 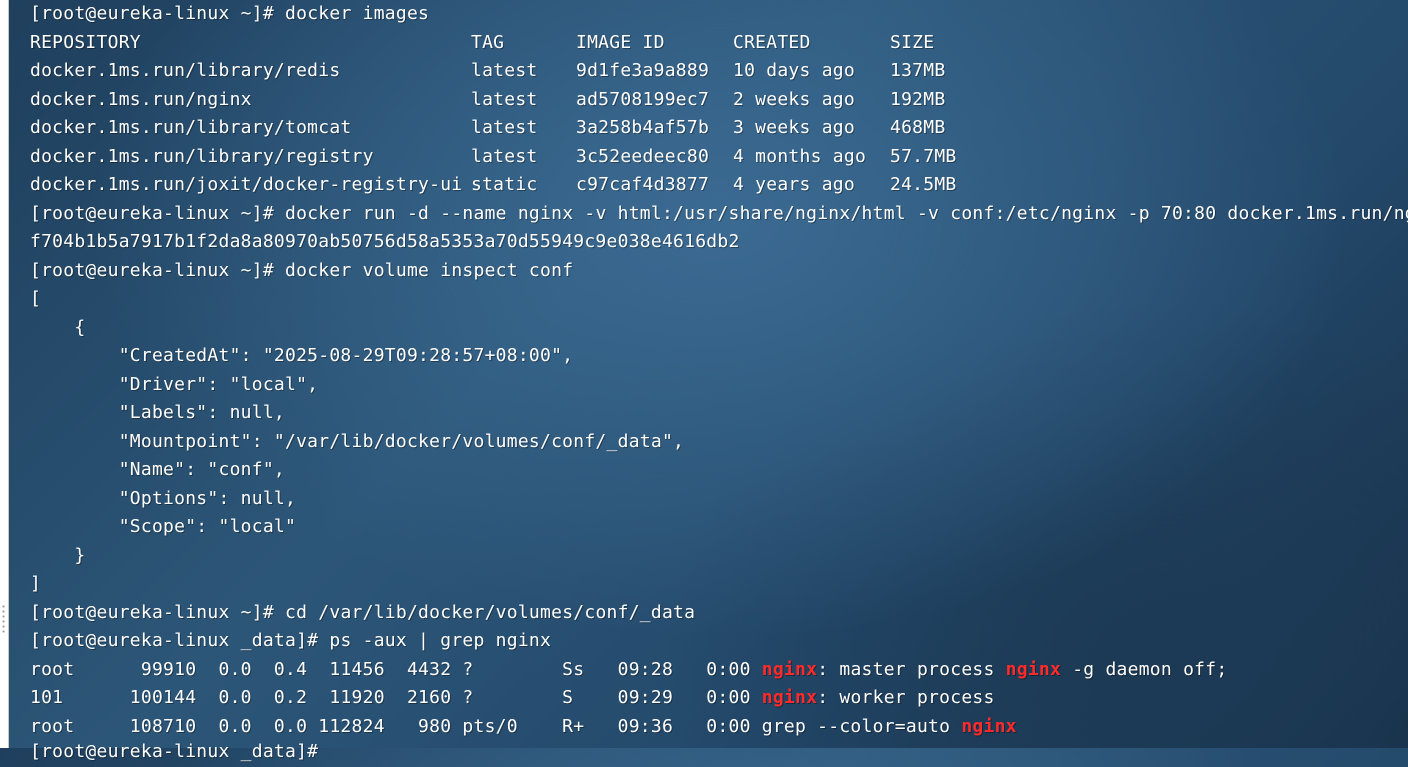 What do you see at coordinates (85, 42) in the screenshot?
I see `header-repository: REPOSITORY` at bounding box center [85, 42].